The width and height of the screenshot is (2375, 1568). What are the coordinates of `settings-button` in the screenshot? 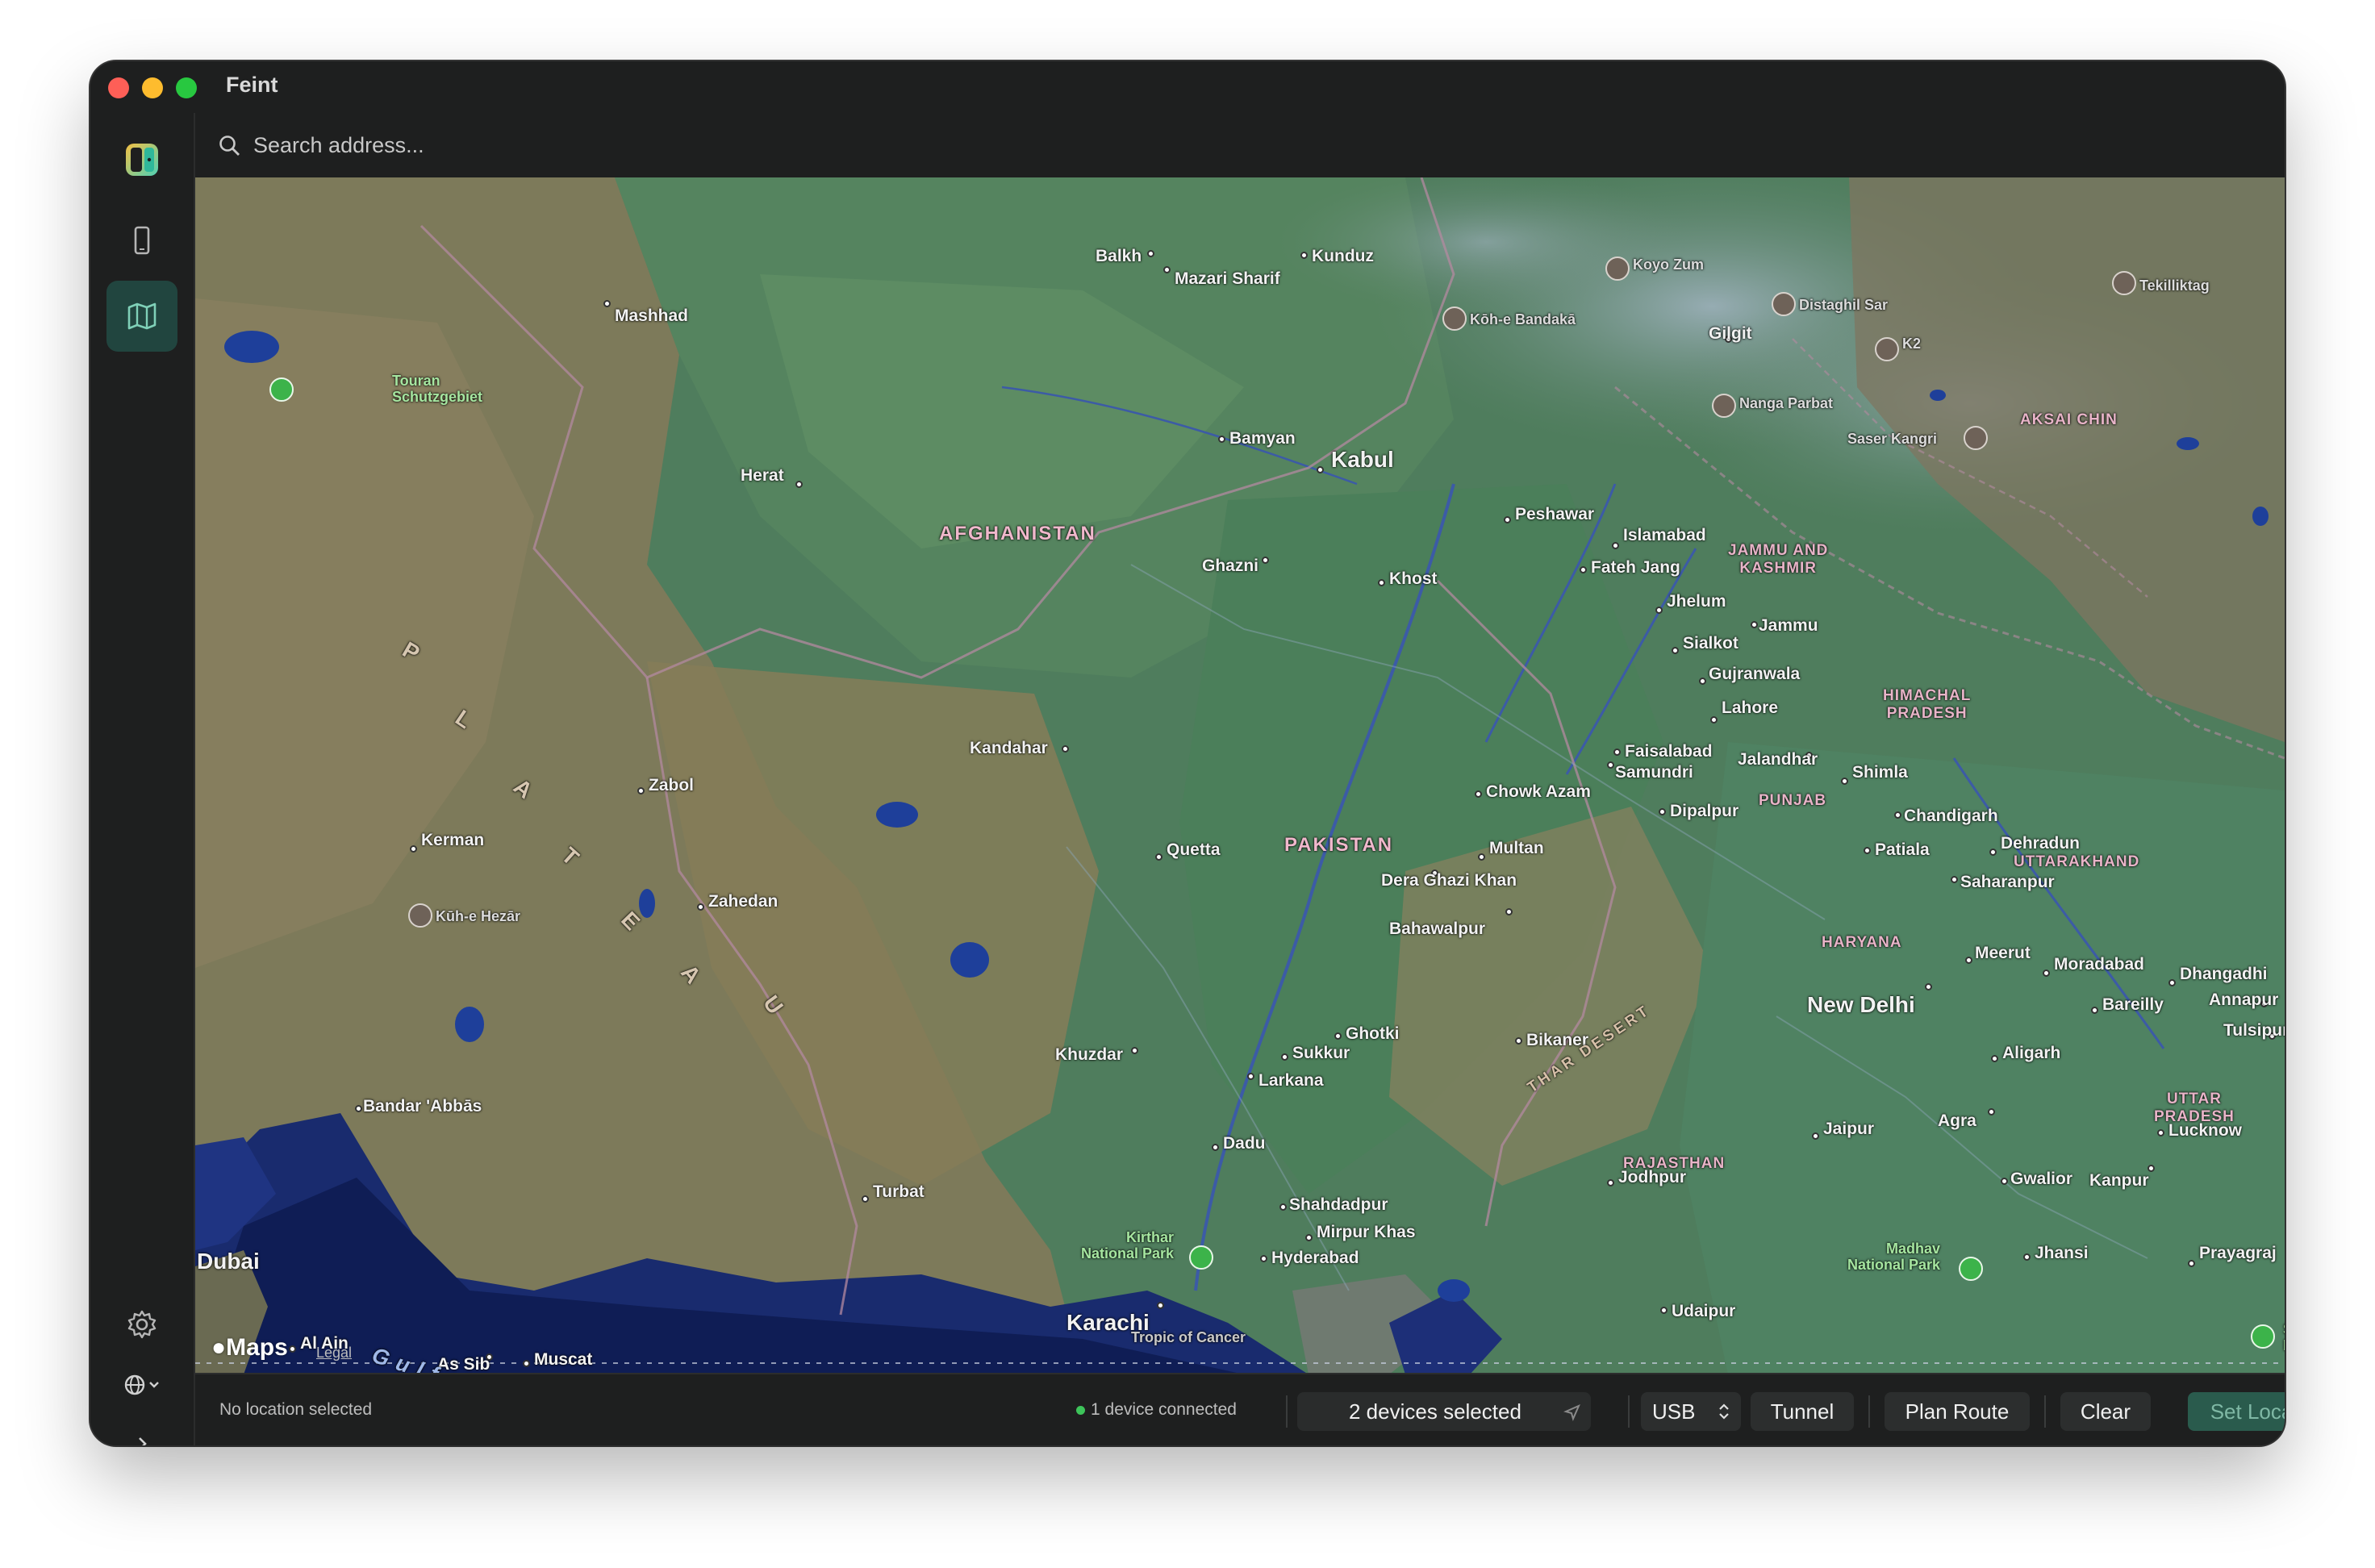 It's located at (142, 1324).